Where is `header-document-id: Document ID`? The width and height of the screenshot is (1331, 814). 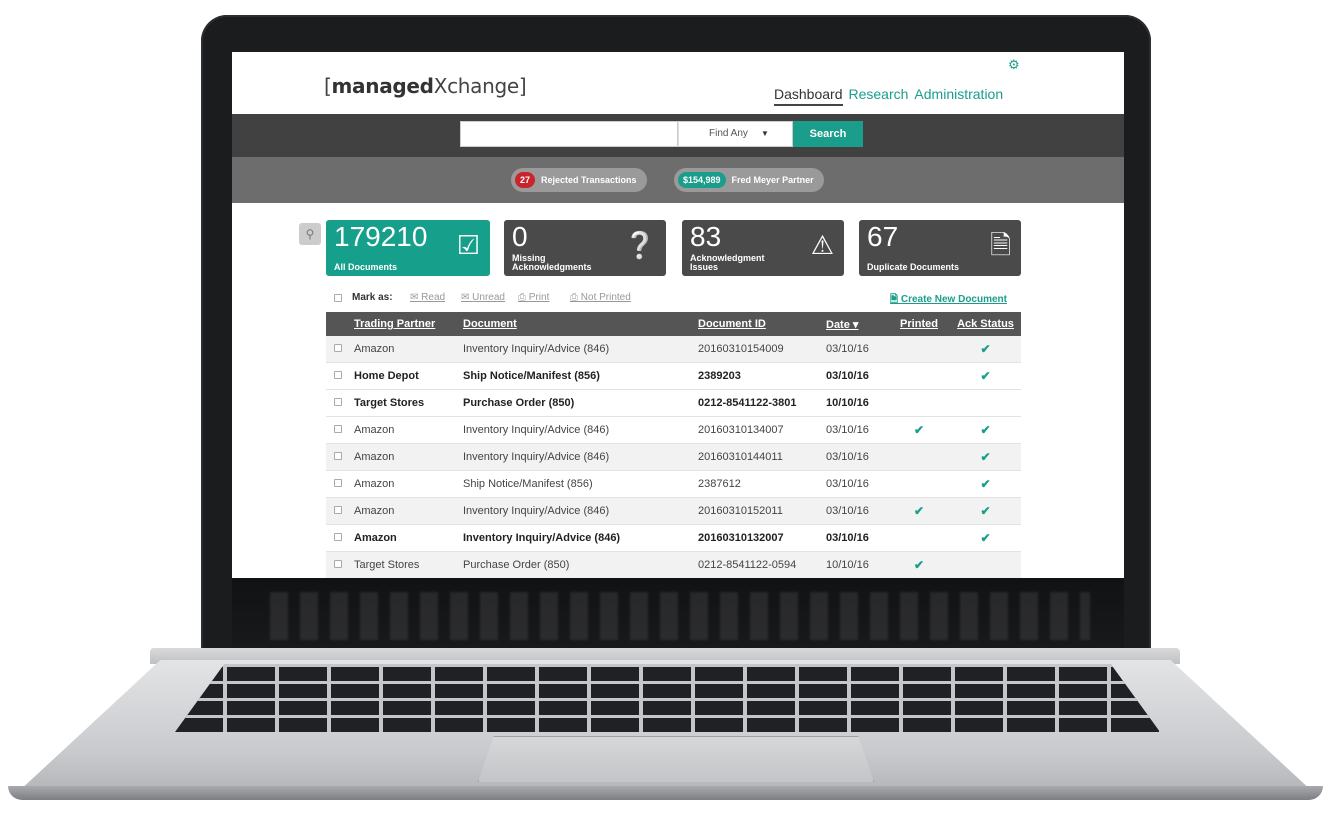
header-document-id: Document ID is located at coordinates (762, 324).